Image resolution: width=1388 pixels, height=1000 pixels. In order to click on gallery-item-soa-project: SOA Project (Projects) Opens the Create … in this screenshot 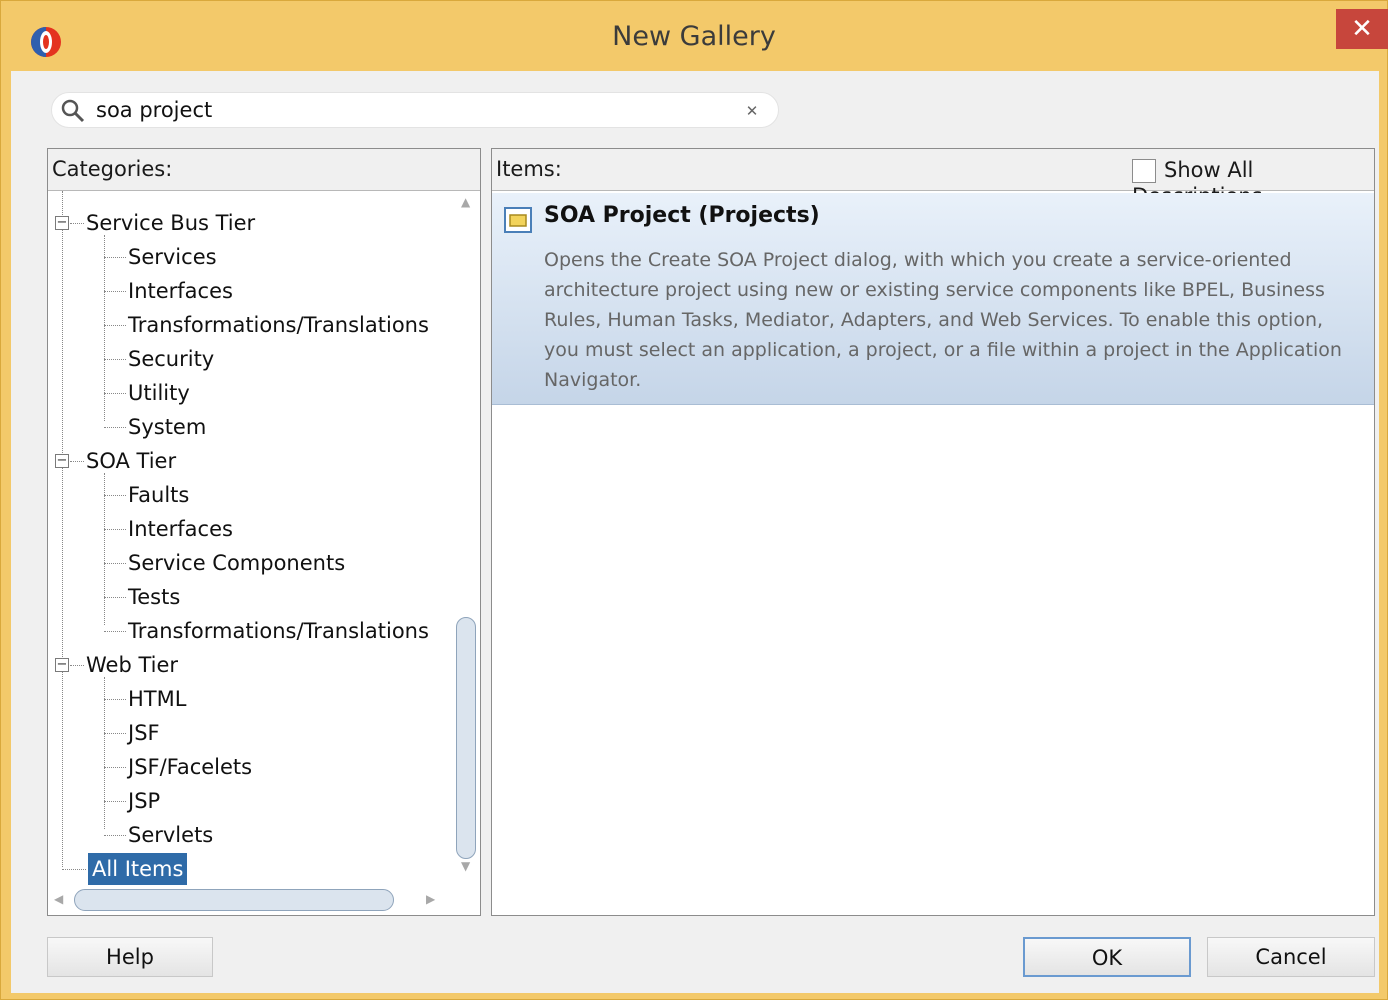, I will do `click(933, 299)`.